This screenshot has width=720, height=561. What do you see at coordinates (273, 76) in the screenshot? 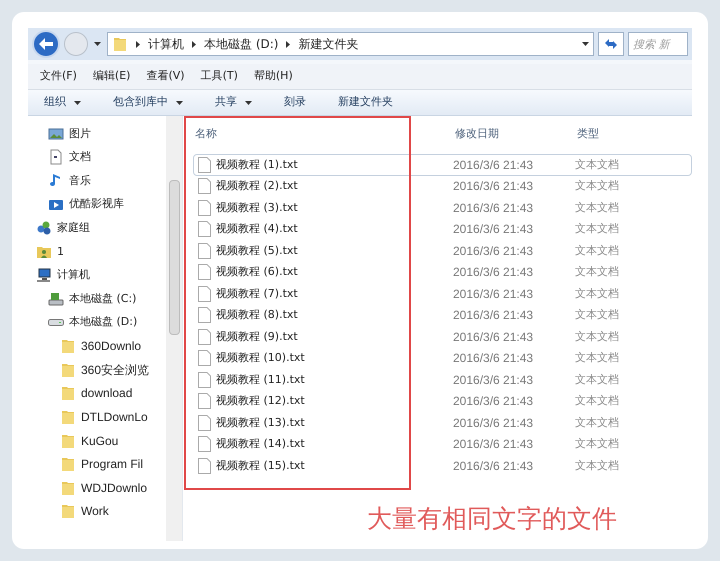
I see `menu-item: 帮助(H)` at bounding box center [273, 76].